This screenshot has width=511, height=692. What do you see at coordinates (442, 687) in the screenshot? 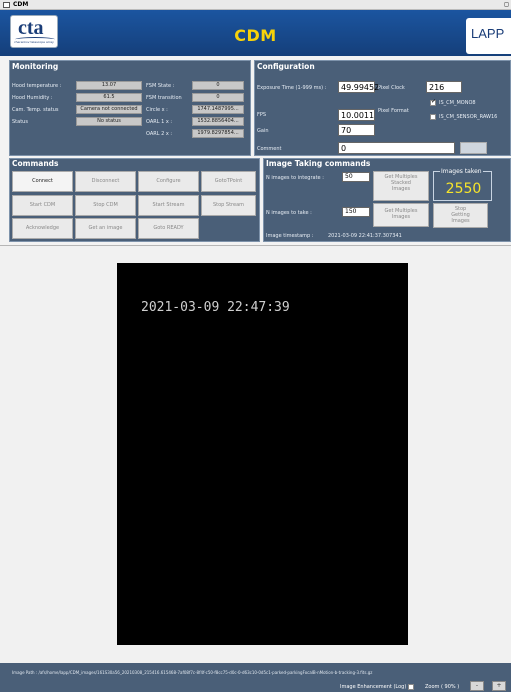
I see `zoom-label: Zoom ( 90% )` at bounding box center [442, 687].